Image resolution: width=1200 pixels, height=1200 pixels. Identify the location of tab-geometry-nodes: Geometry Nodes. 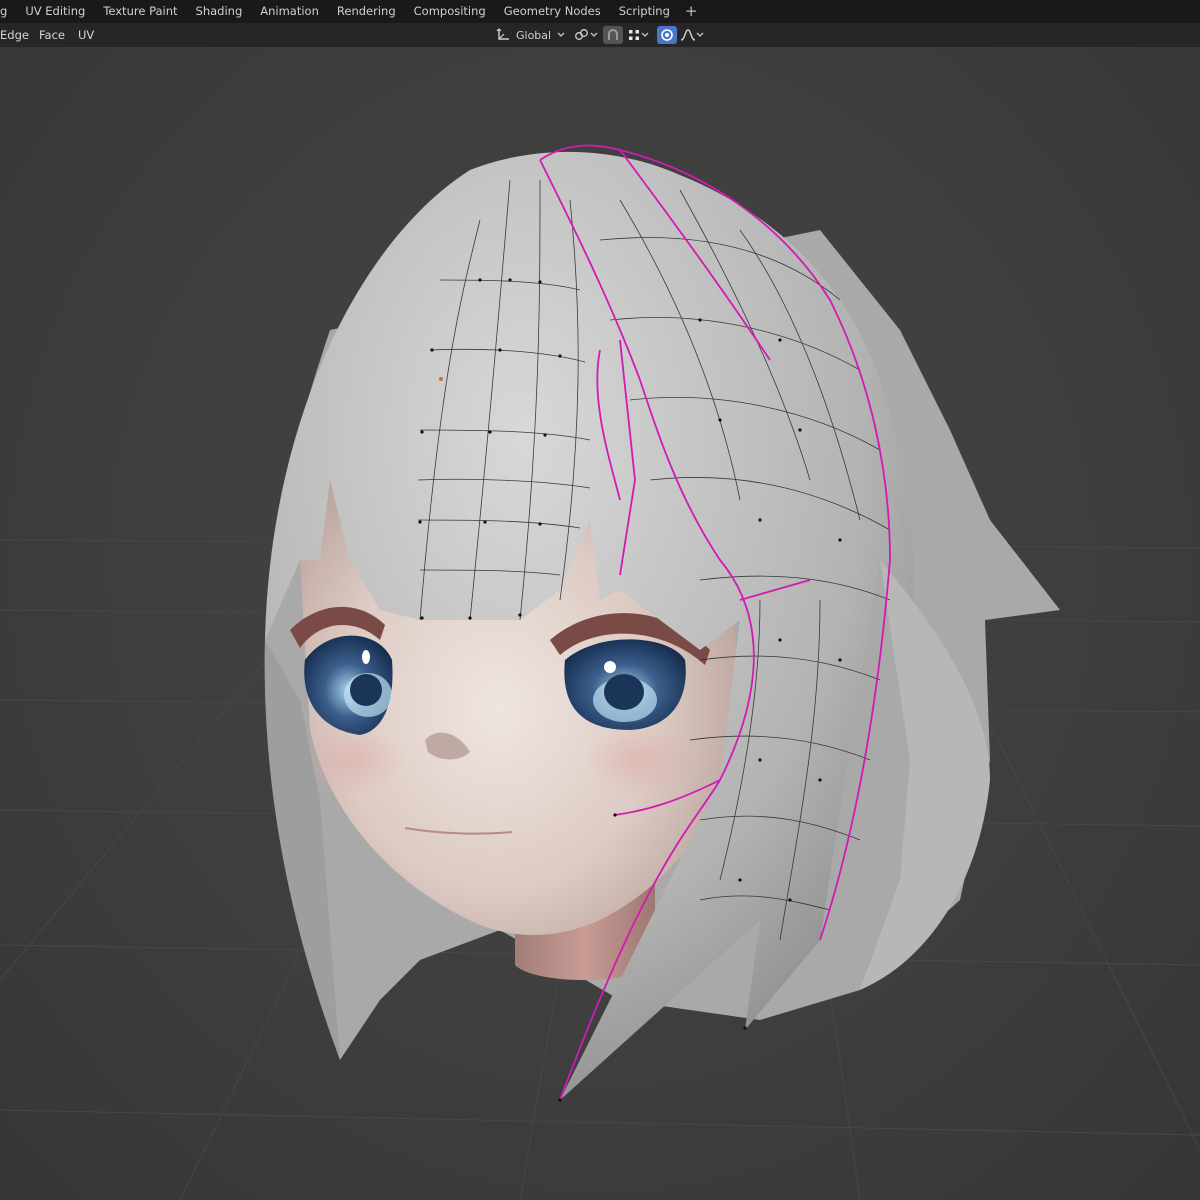
(552, 11).